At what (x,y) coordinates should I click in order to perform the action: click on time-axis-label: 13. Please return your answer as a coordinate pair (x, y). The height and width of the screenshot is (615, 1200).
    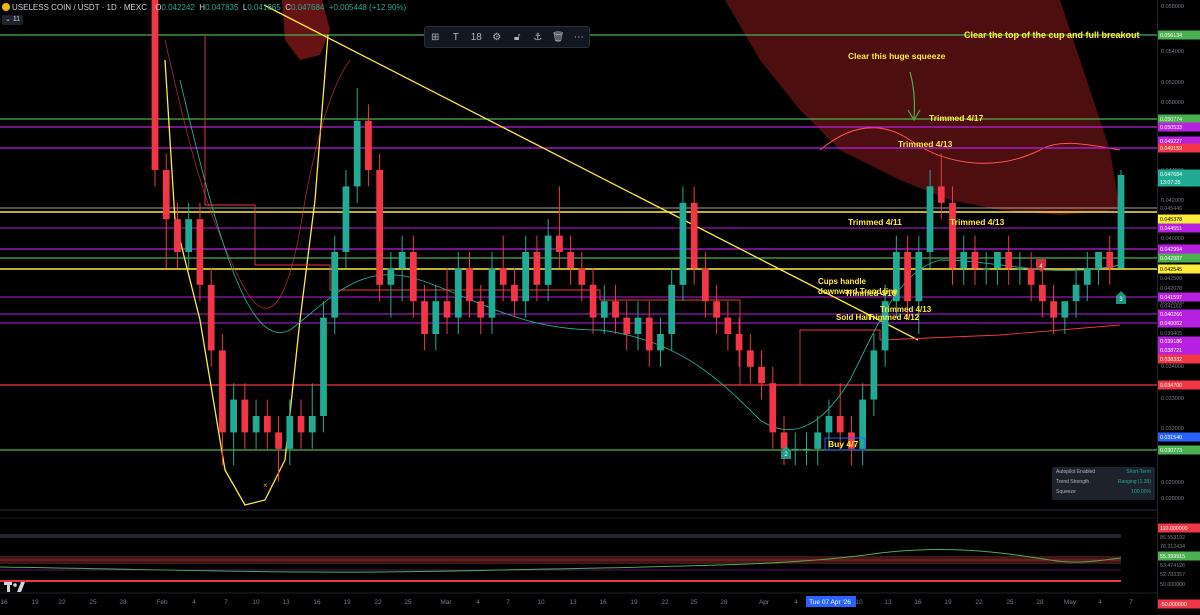
    Looking at the image, I should click on (888, 602).